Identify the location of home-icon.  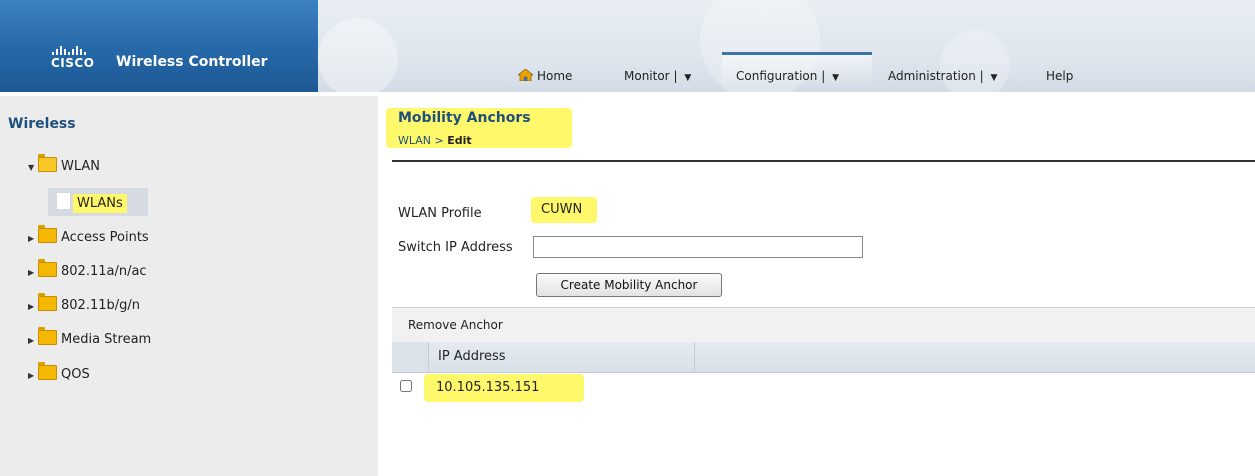
(525, 75).